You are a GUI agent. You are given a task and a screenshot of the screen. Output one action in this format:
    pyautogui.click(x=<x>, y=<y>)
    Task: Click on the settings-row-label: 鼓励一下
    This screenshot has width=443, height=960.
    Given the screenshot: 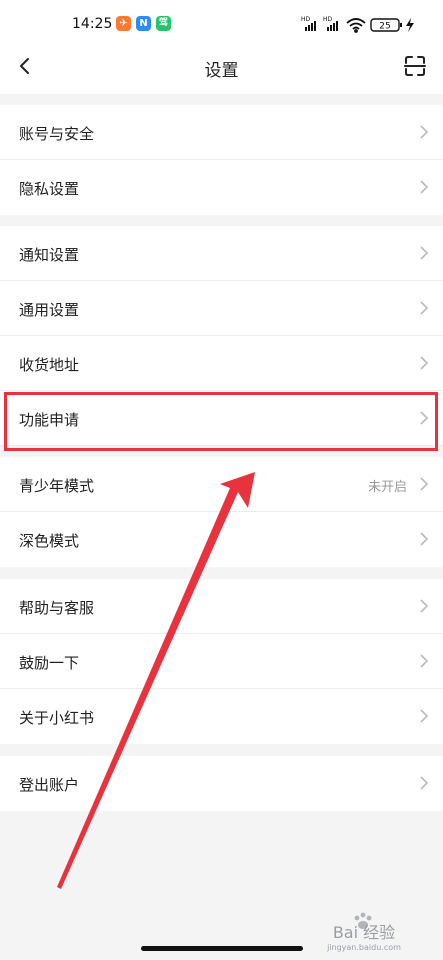 What is the action you would take?
    pyautogui.click(x=49, y=663)
    